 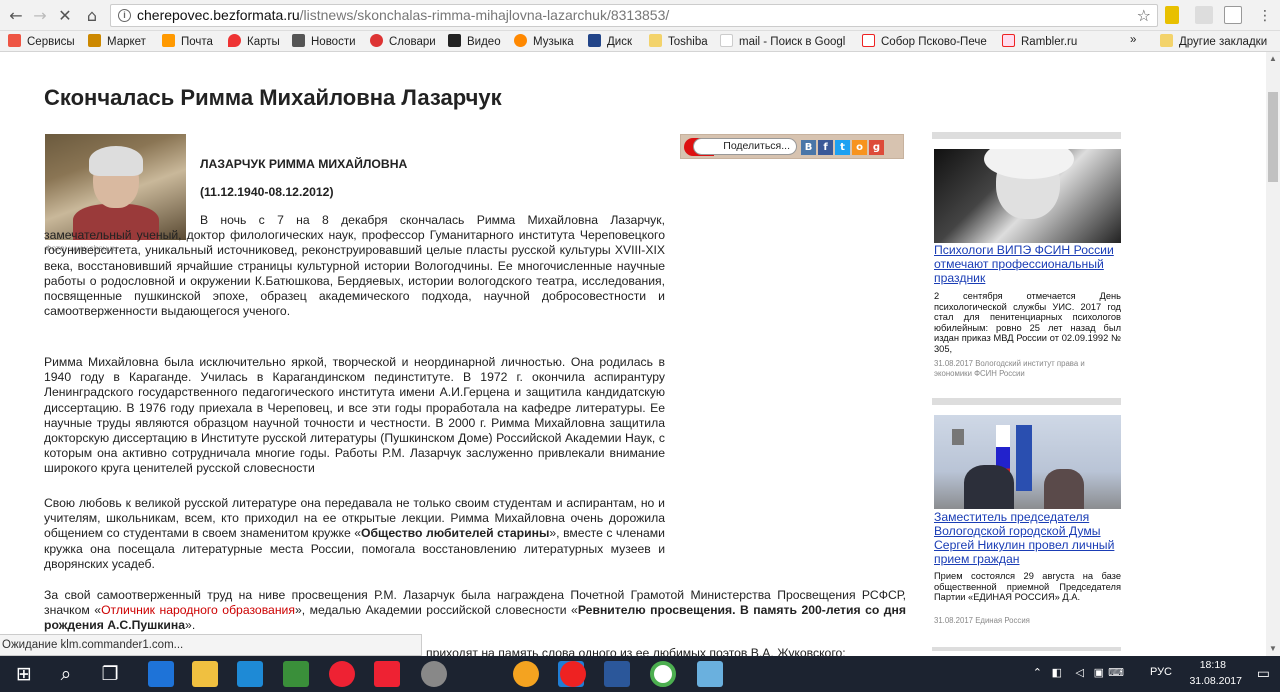 I want to click on bookmark-star-icon: ☆, so click(x=1144, y=15).